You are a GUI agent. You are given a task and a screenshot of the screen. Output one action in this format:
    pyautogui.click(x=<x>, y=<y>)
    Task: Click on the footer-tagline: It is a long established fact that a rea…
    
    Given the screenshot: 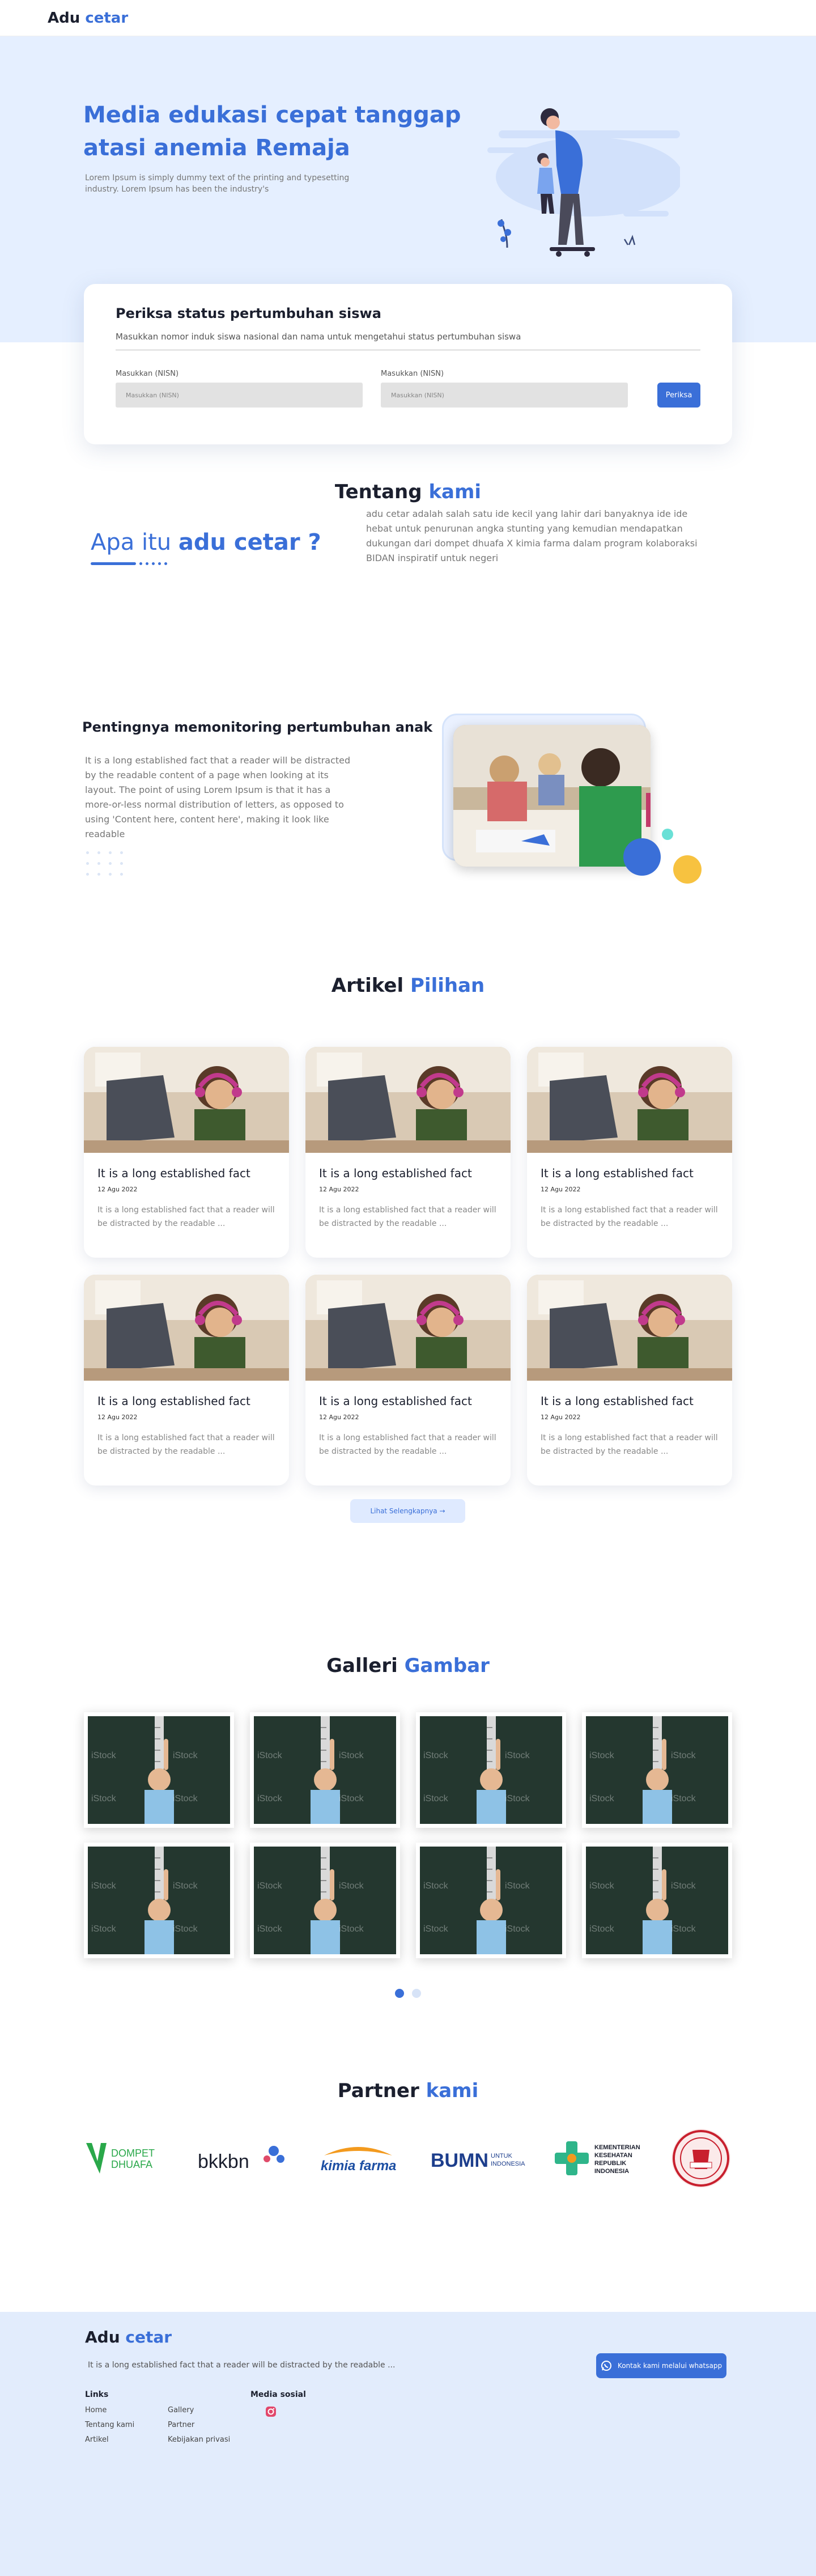 What is the action you would take?
    pyautogui.click(x=242, y=2365)
    